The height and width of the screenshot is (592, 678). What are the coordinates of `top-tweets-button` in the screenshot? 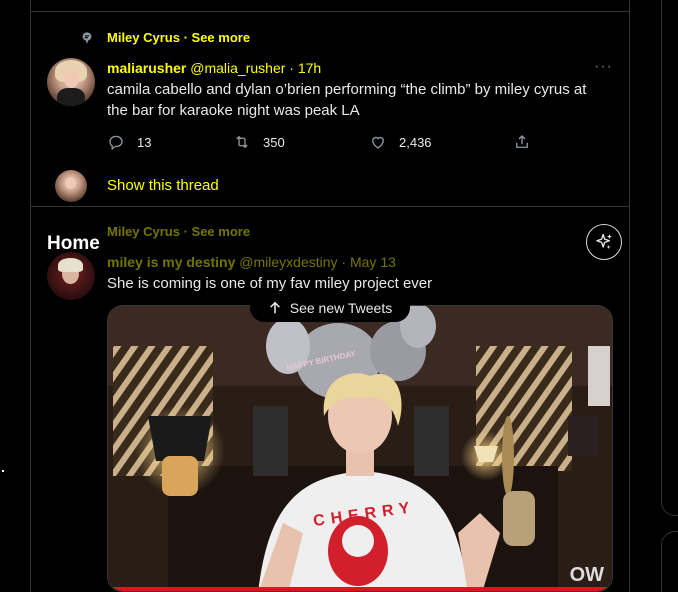 It's located at (604, 242).